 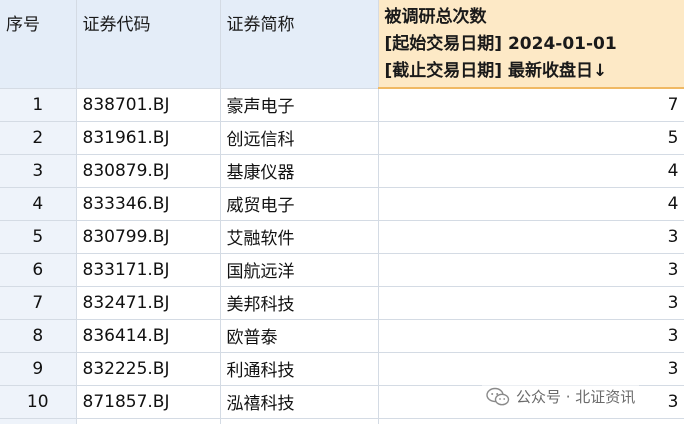 What do you see at coordinates (38, 171) in the screenshot?
I see `cell-index: 3` at bounding box center [38, 171].